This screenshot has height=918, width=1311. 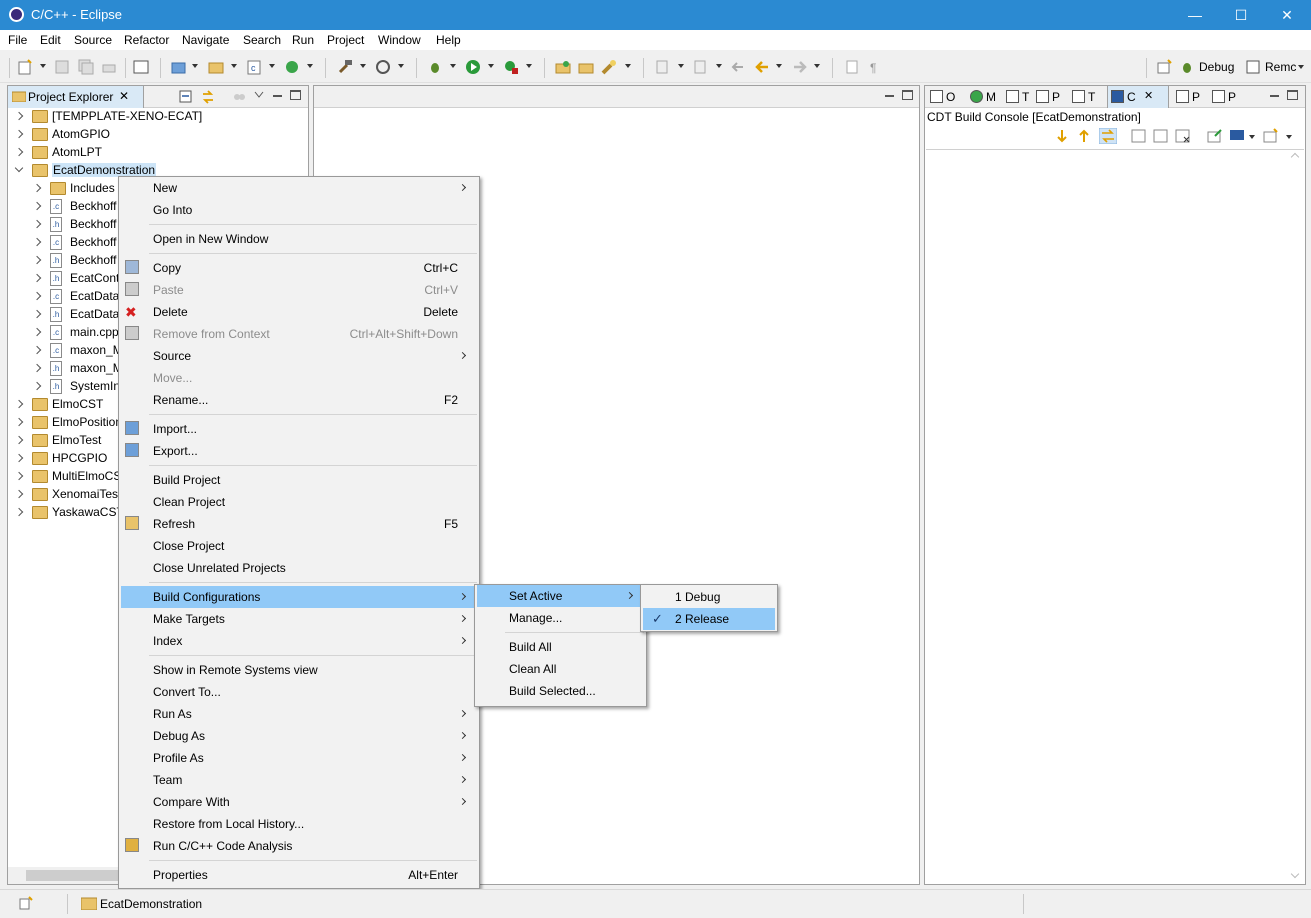 What do you see at coordinates (383, 67) in the screenshot?
I see `remote-target-icon` at bounding box center [383, 67].